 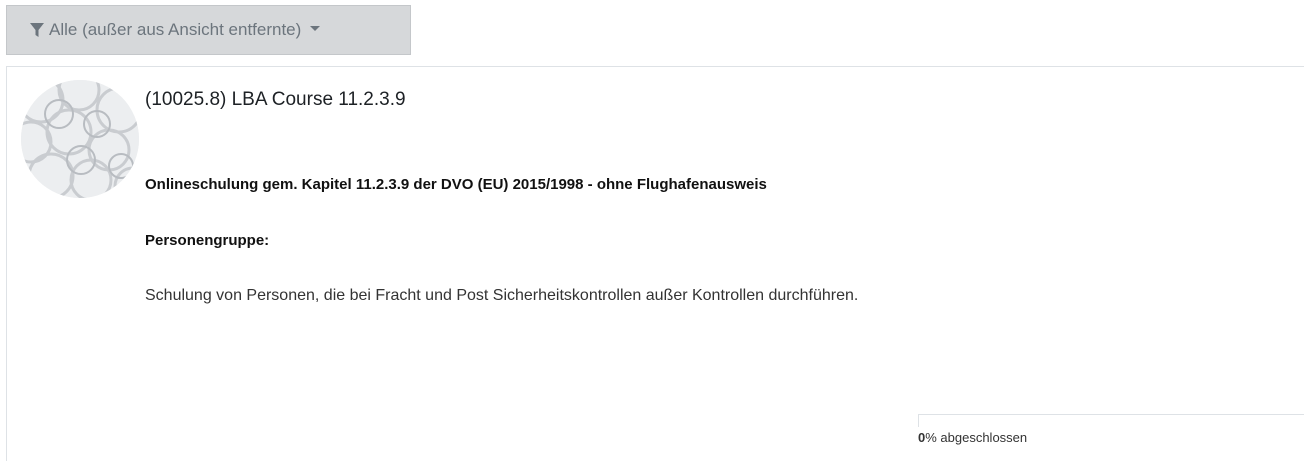 What do you see at coordinates (315, 28) in the screenshot?
I see `caret-down-icon` at bounding box center [315, 28].